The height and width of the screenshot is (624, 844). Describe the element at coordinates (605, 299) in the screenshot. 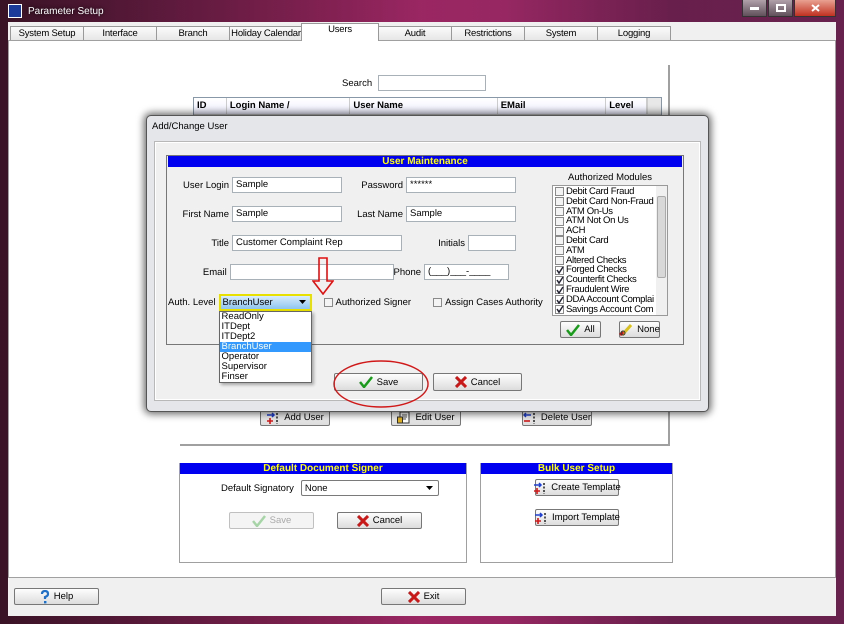

I see `module-item: DDA Account Complai` at that location.